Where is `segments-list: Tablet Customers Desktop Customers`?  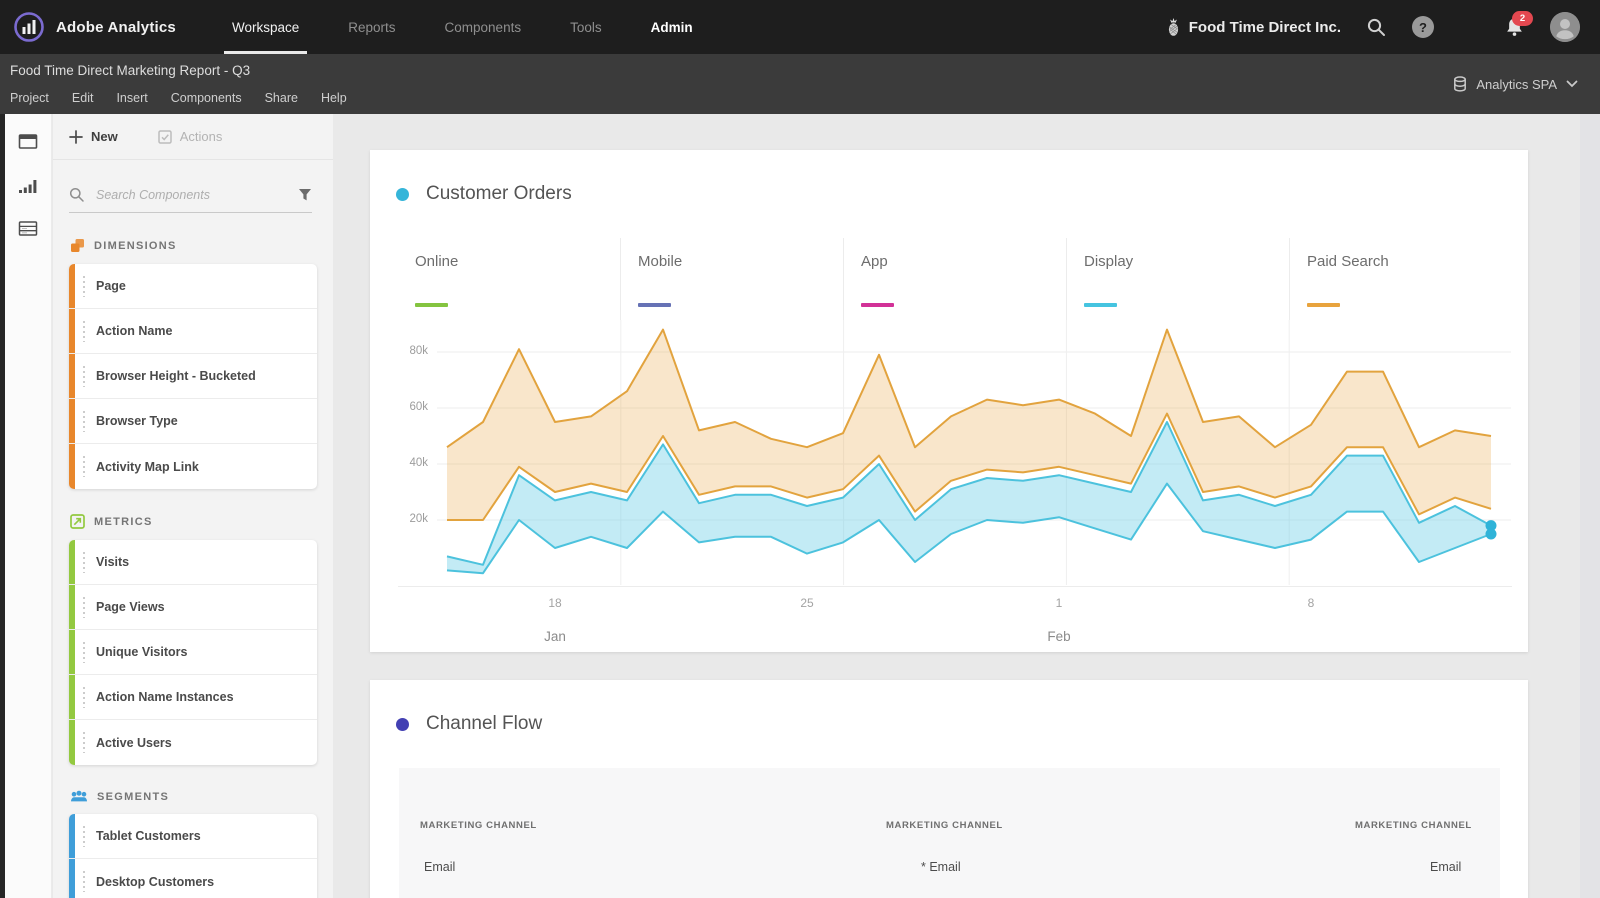
segments-list: Tablet Customers Desktop Customers is located at coordinates (193, 856).